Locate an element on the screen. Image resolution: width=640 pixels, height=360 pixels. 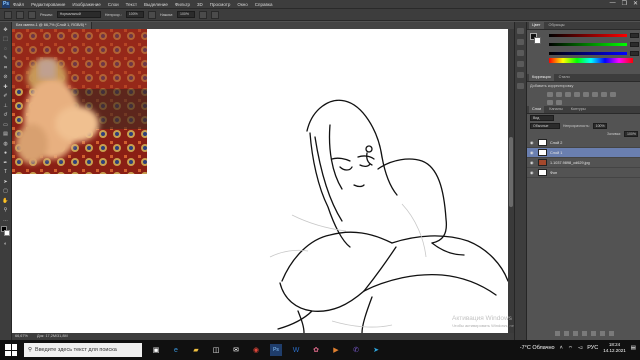
menu-image: Изображение is located at coordinates (86, 4).